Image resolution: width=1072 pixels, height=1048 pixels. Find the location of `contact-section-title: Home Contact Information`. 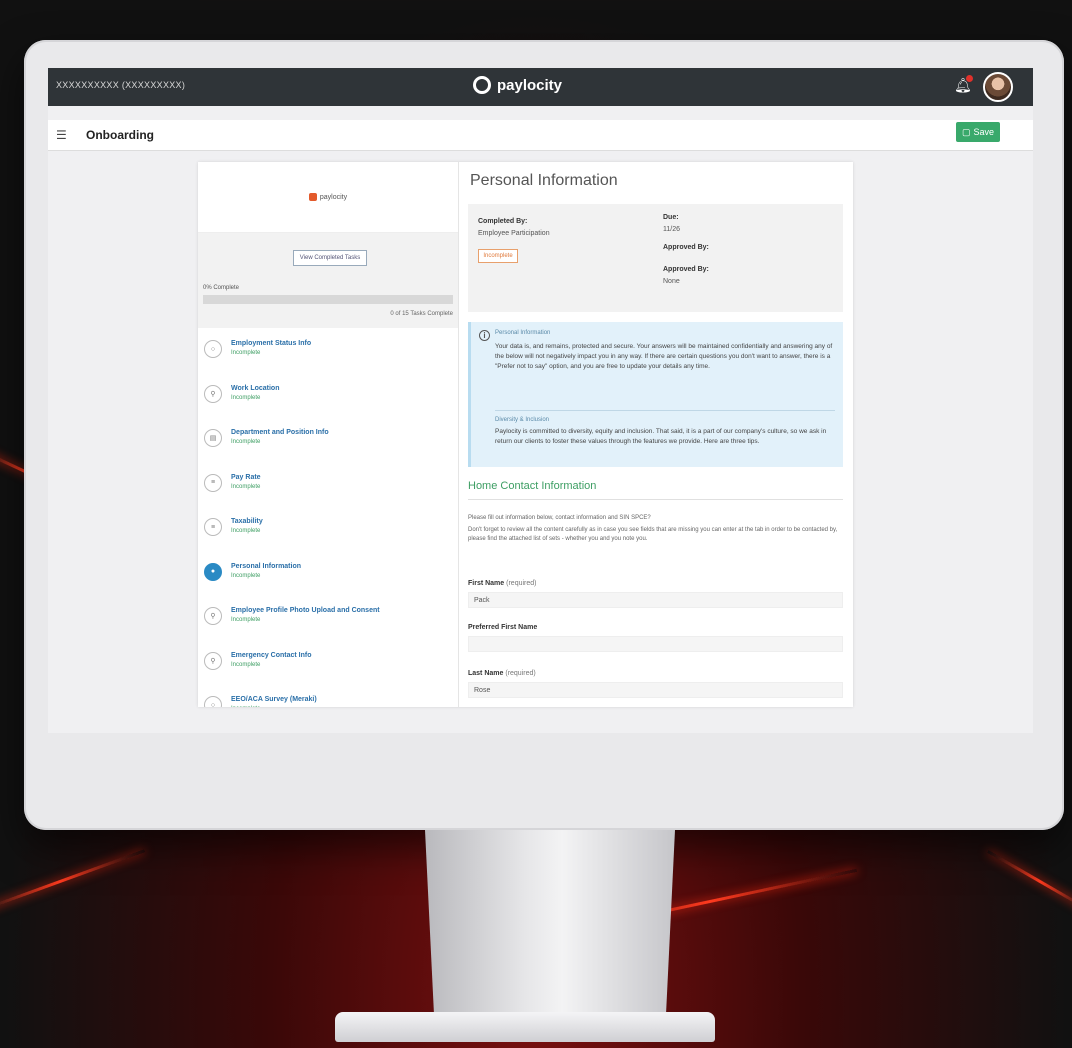

contact-section-title: Home Contact Information is located at coordinates (532, 486).